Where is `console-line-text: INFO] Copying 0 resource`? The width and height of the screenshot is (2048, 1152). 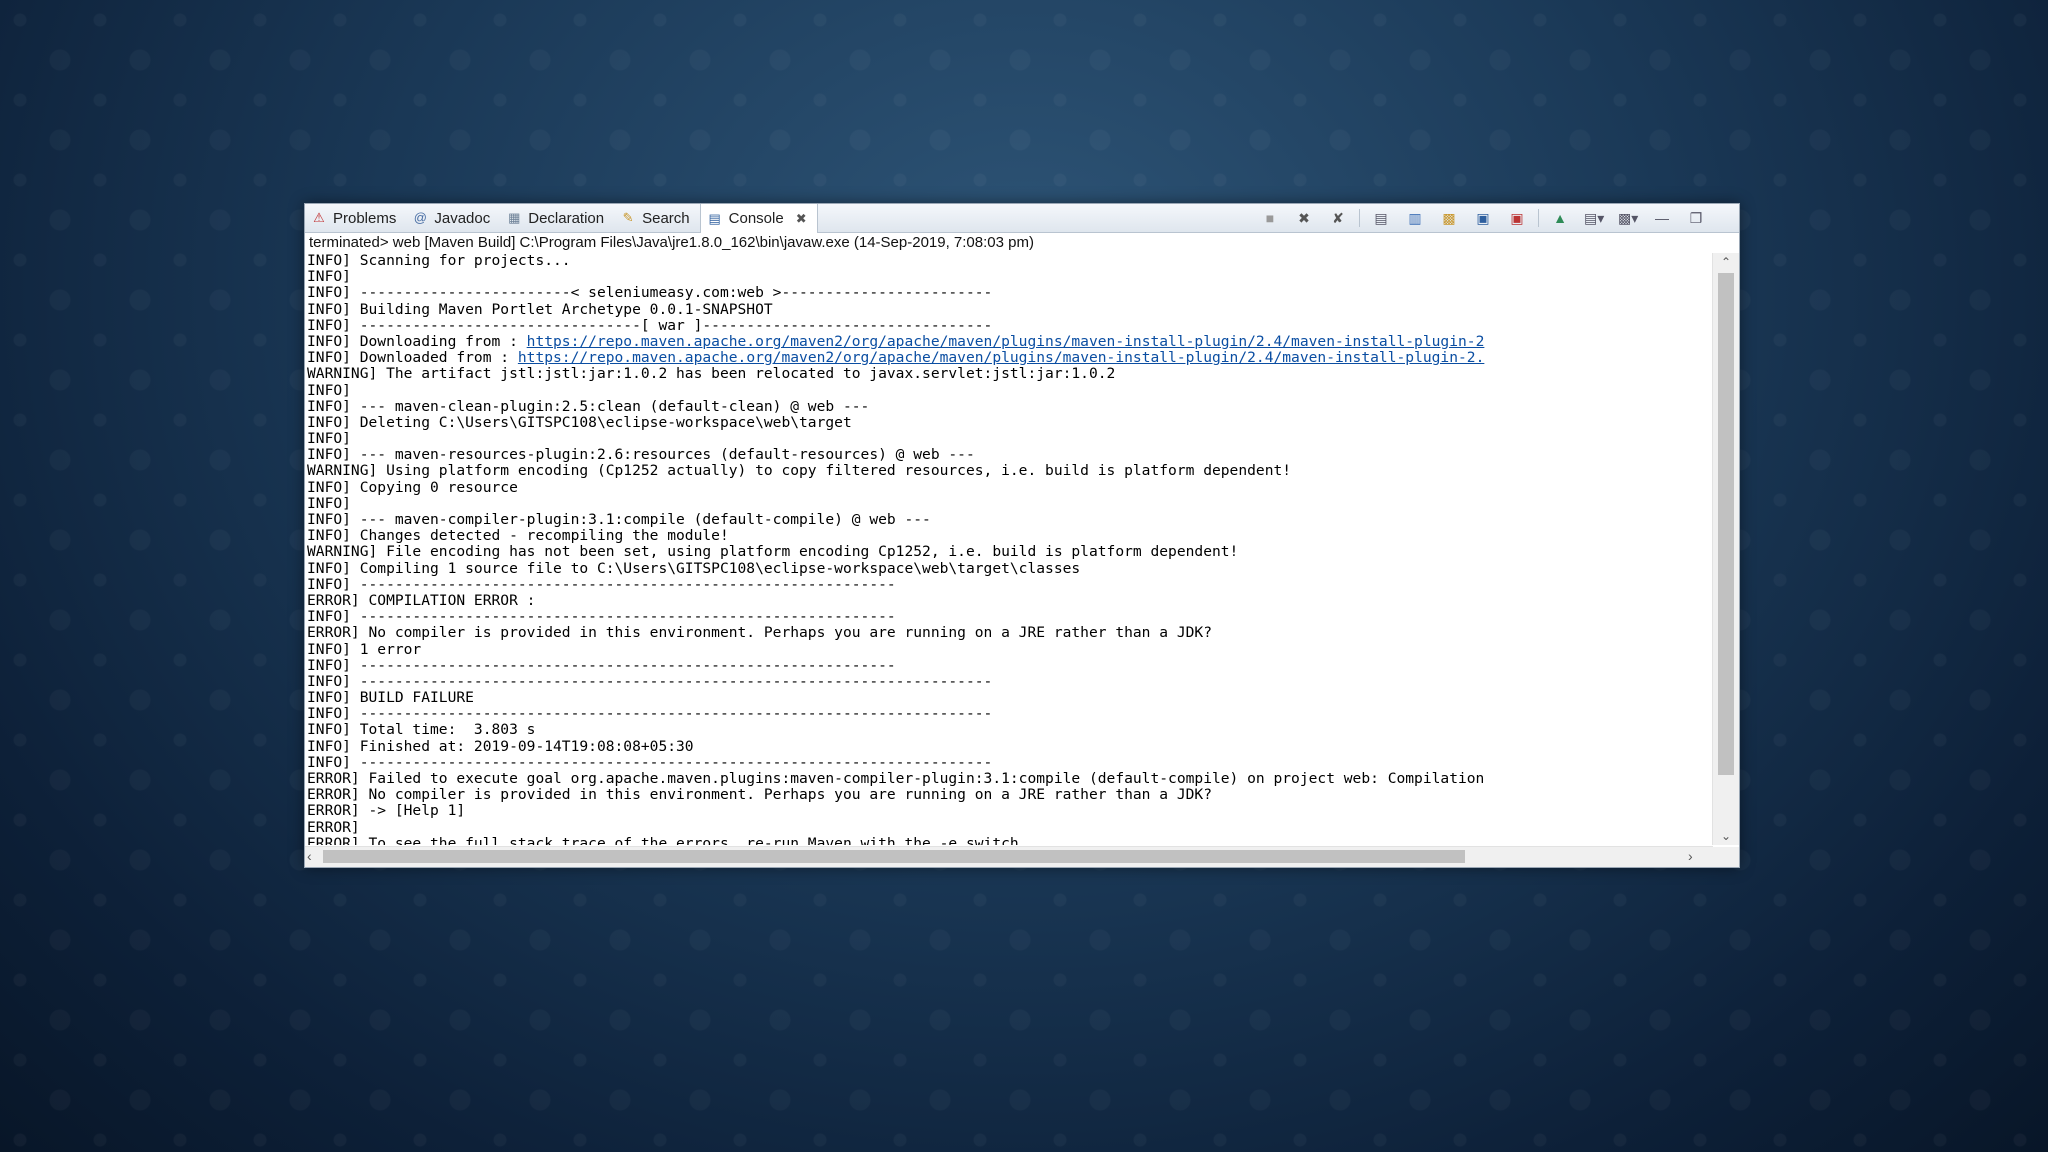
console-line-text: INFO] Copying 0 resource is located at coordinates (412, 487).